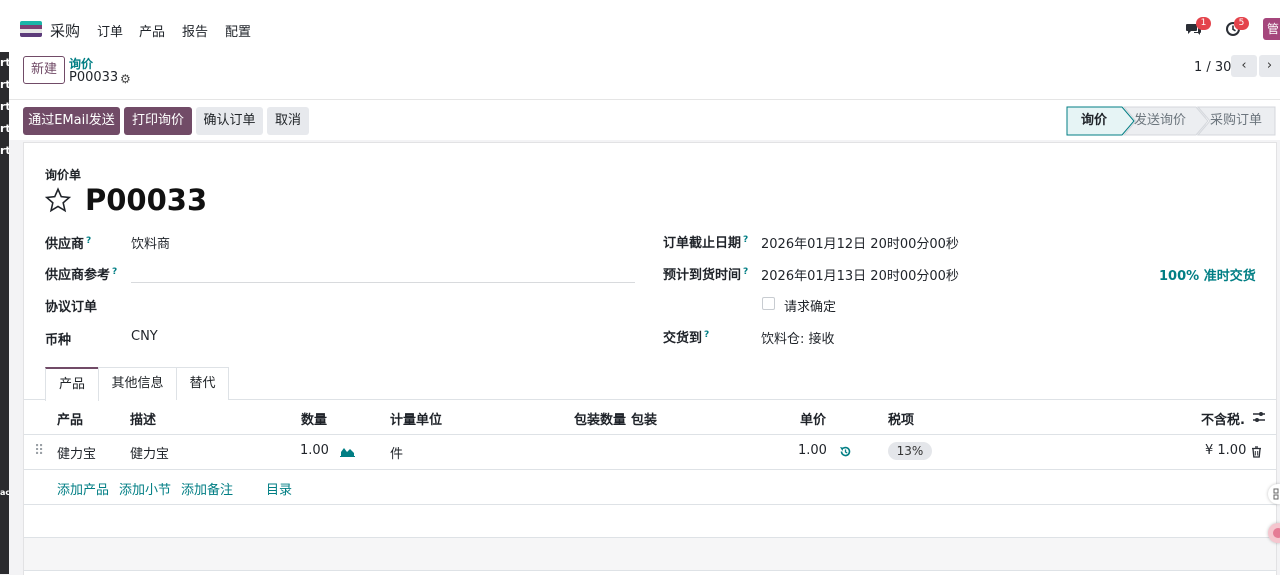 This screenshot has width=1280, height=575. Describe the element at coordinates (94, 77) in the screenshot. I see `breadcrumb-current: P00033` at that location.